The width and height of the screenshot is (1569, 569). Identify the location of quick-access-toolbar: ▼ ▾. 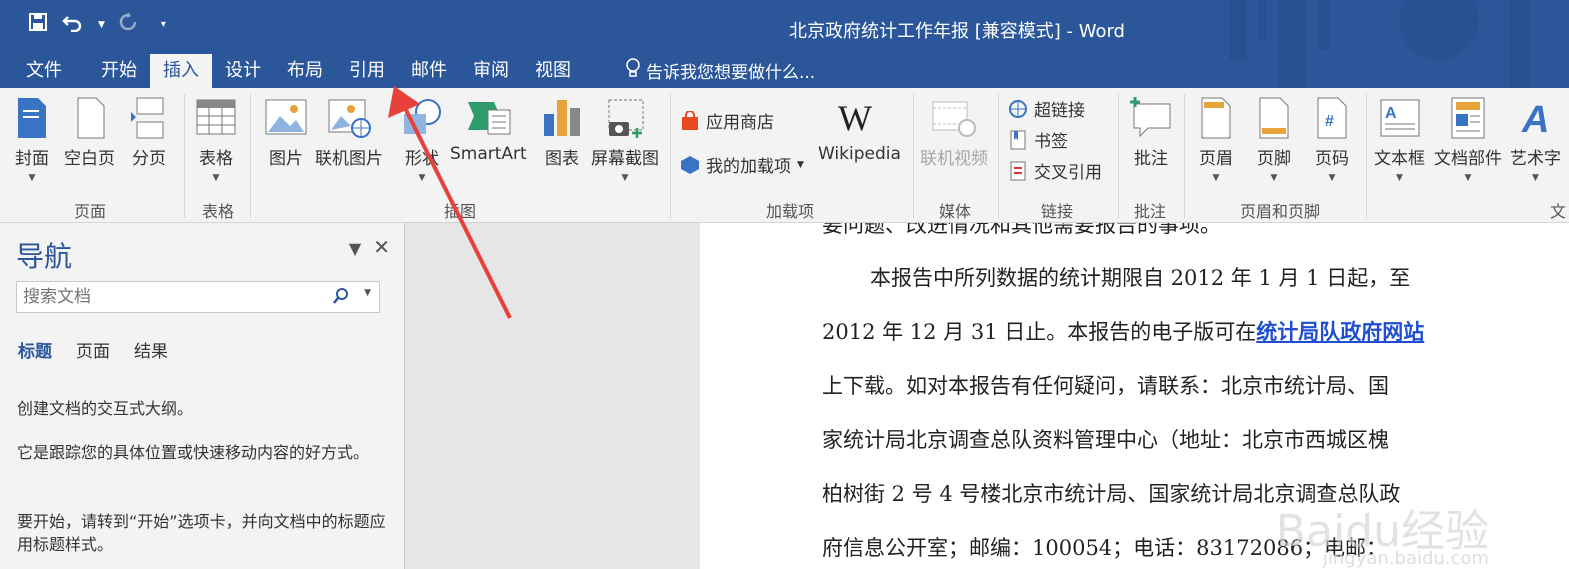
(97, 24).